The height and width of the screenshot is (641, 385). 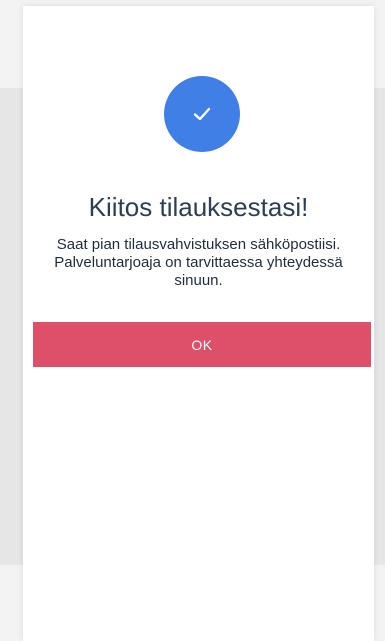 I want to click on ok-button: OK, so click(x=202, y=344).